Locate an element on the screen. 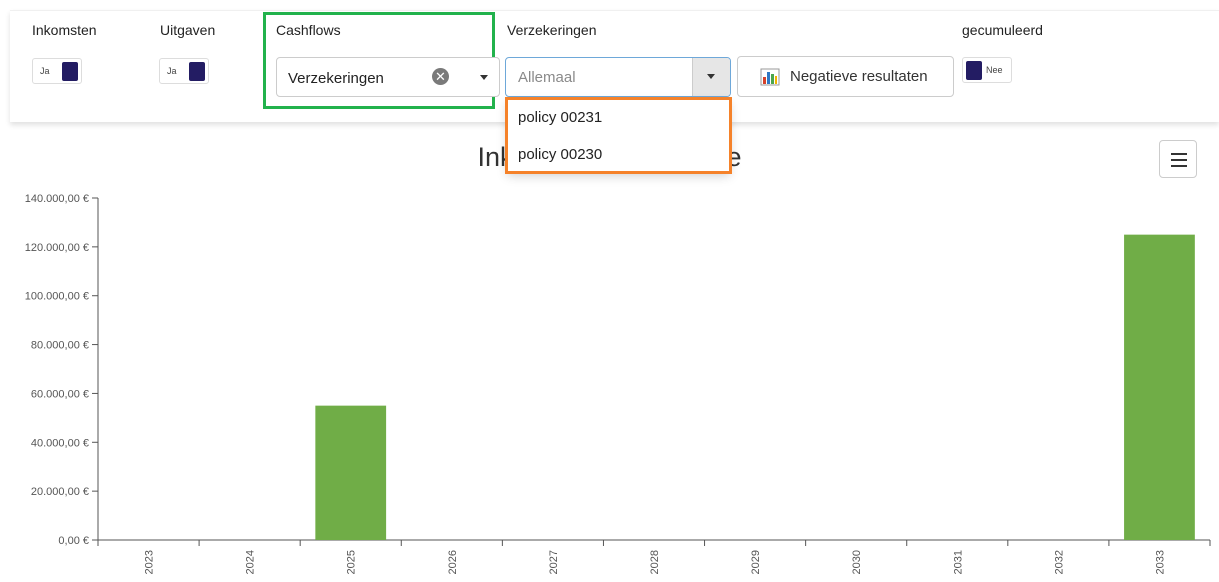 This screenshot has height=582, width=1219. cumulative-label: gecumuleerd is located at coordinates (1002, 30).